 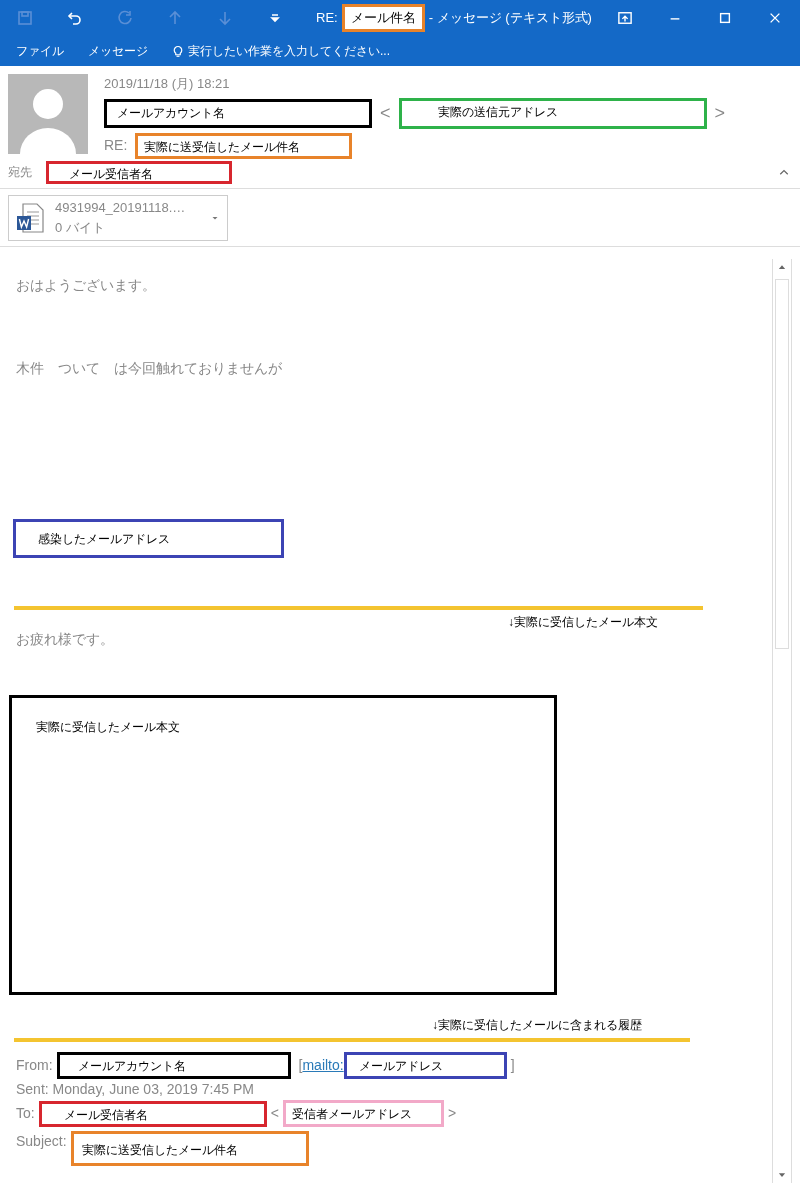 What do you see at coordinates (148, 538) in the screenshot?
I see `infected-address-label: 感染したメールアドレス` at bounding box center [148, 538].